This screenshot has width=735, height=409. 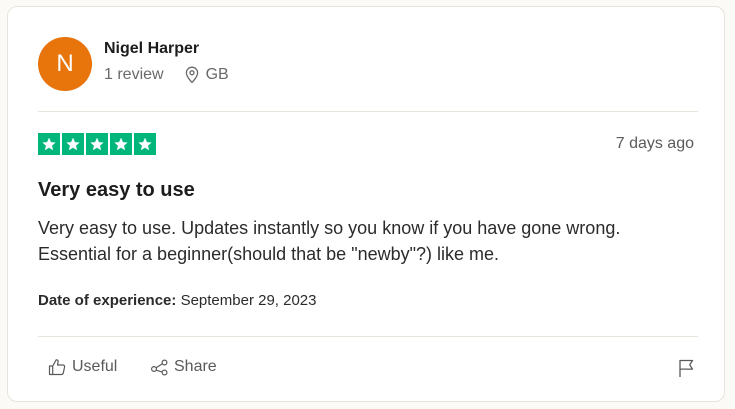 I want to click on share-label: Share, so click(x=195, y=366).